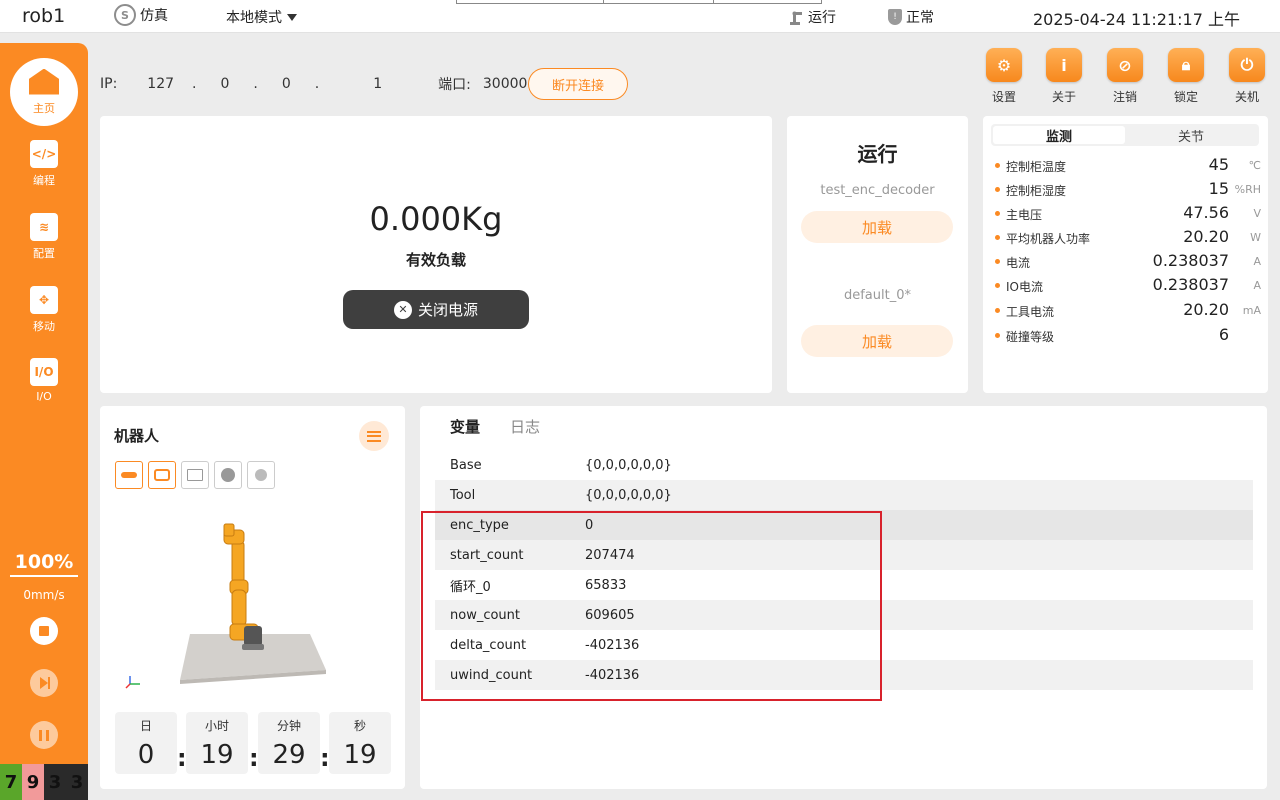  What do you see at coordinates (505, 84) in the screenshot?
I see `port-value: 30000` at bounding box center [505, 84].